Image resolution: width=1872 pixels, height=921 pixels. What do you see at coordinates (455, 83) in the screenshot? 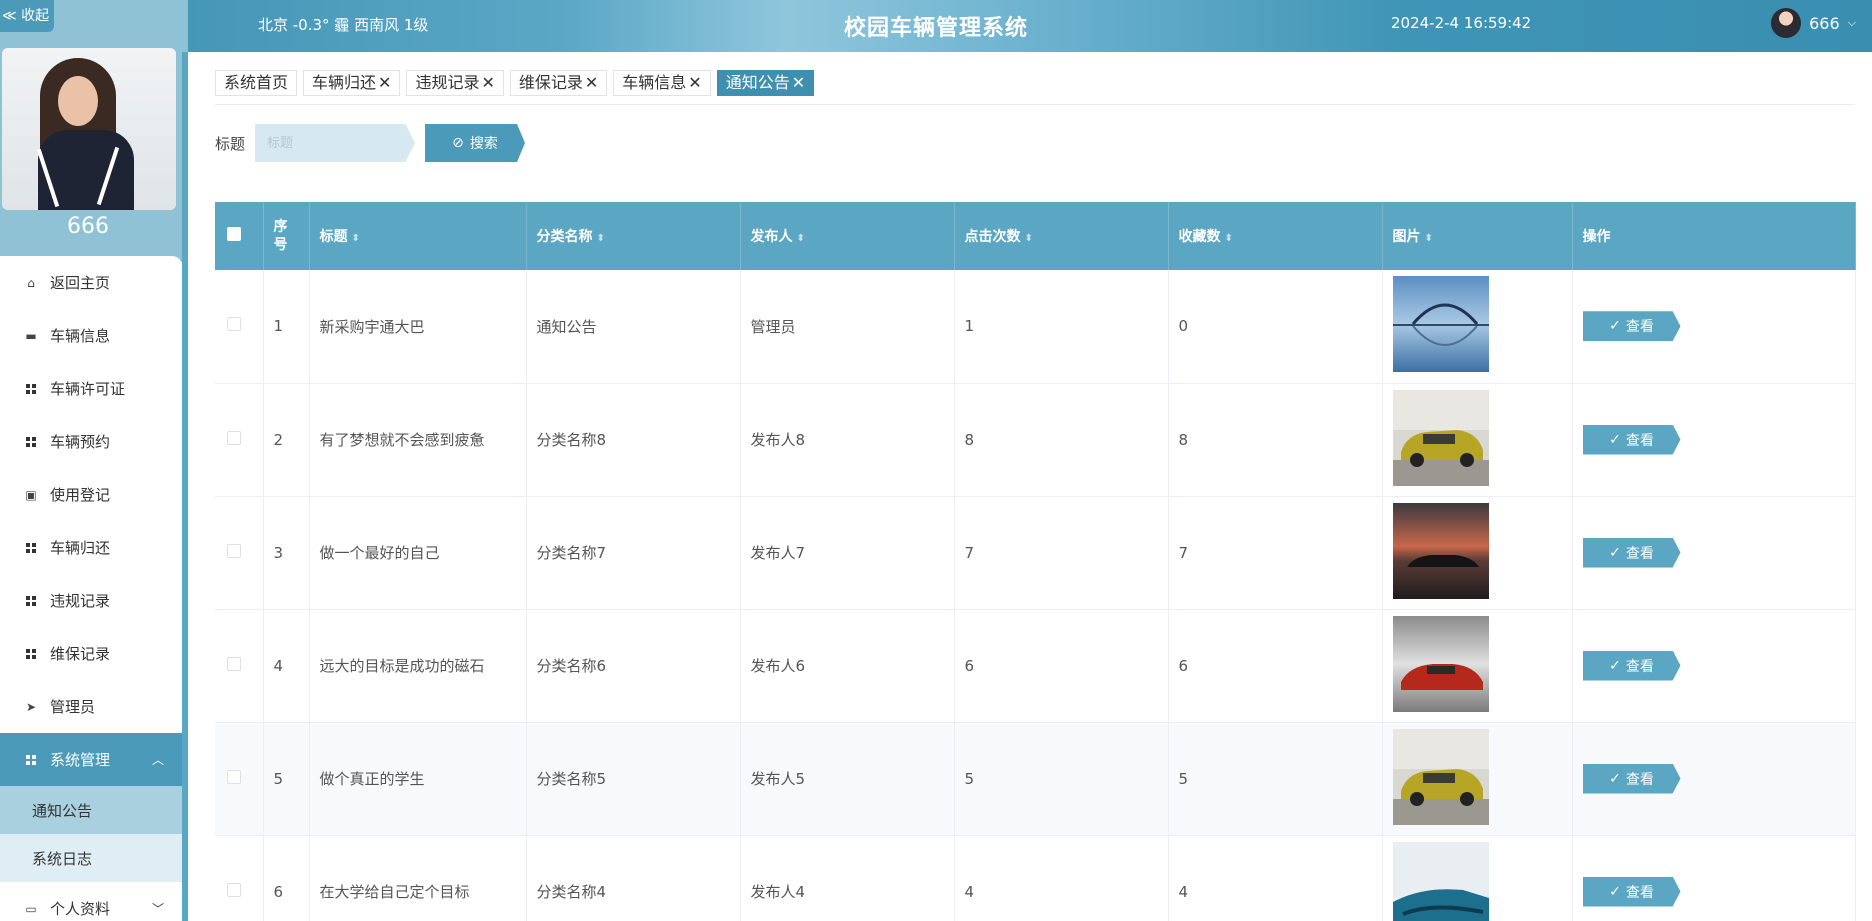
I see `tab-violations: 违规记录 ✕` at bounding box center [455, 83].